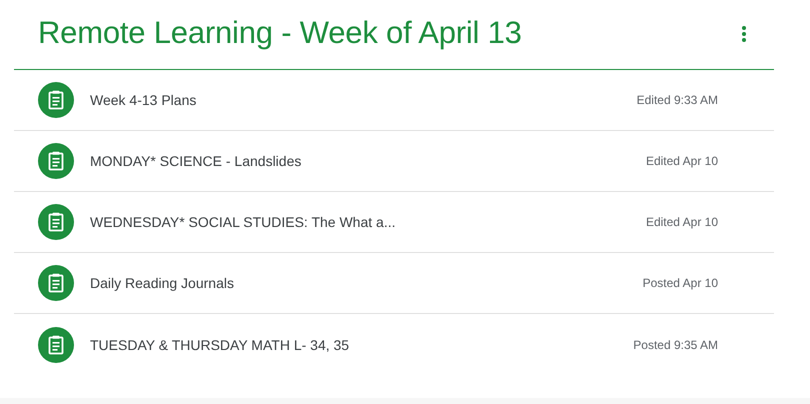 This screenshot has width=810, height=404. Describe the element at coordinates (394, 344) in the screenshot. I see `assignment-row: TUESDAY & THURSDAY MATH L- 34, 35 Posted 9:35 AM` at that location.